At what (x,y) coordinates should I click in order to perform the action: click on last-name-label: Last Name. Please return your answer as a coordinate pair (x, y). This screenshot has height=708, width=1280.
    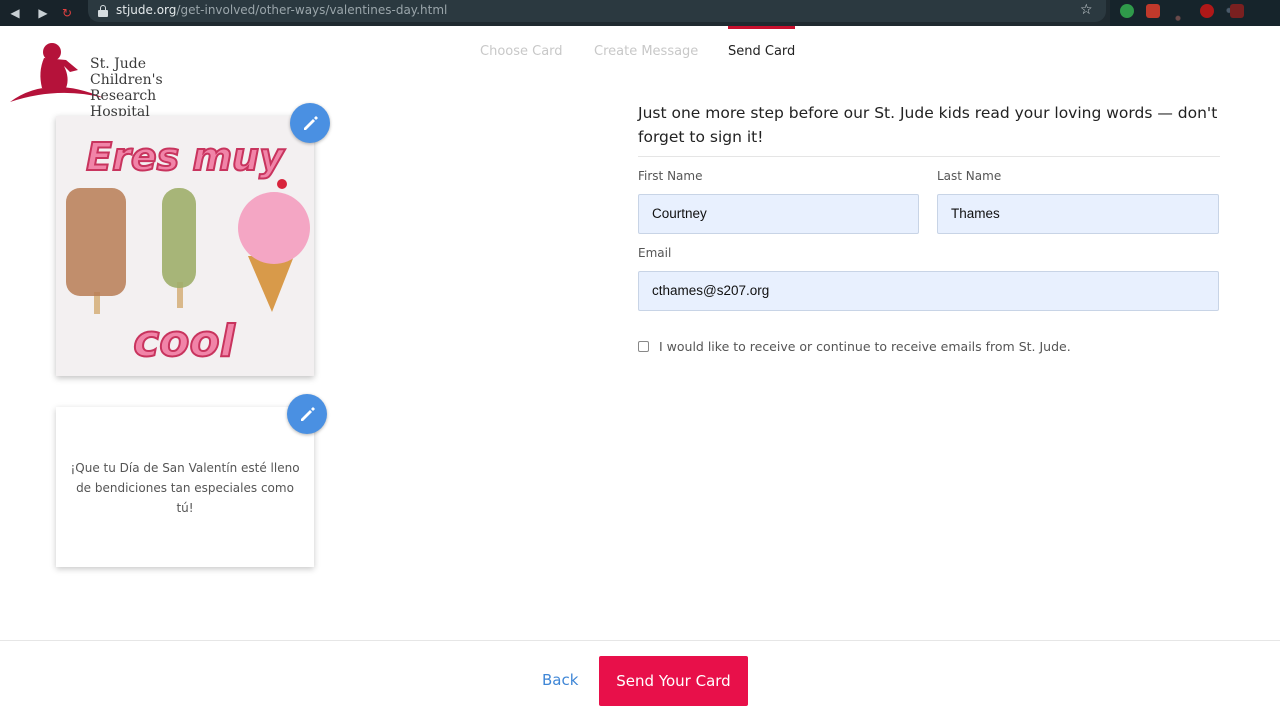
    Looking at the image, I should click on (969, 176).